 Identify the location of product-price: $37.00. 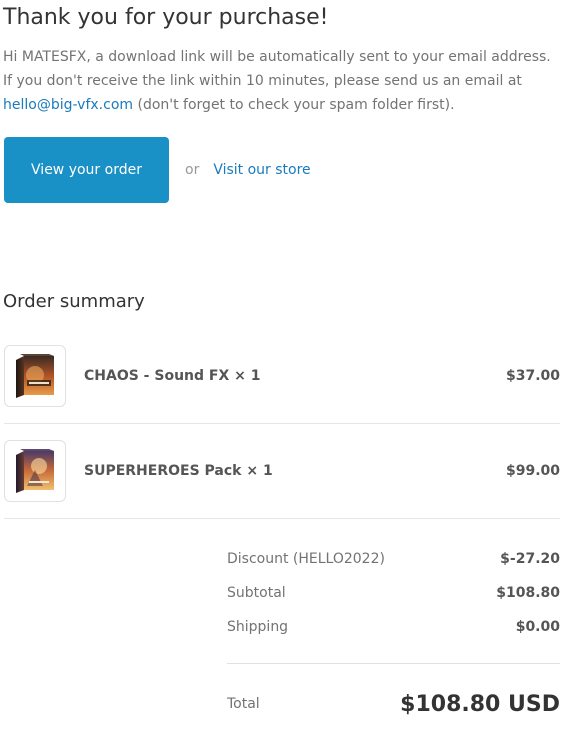
(532, 376).